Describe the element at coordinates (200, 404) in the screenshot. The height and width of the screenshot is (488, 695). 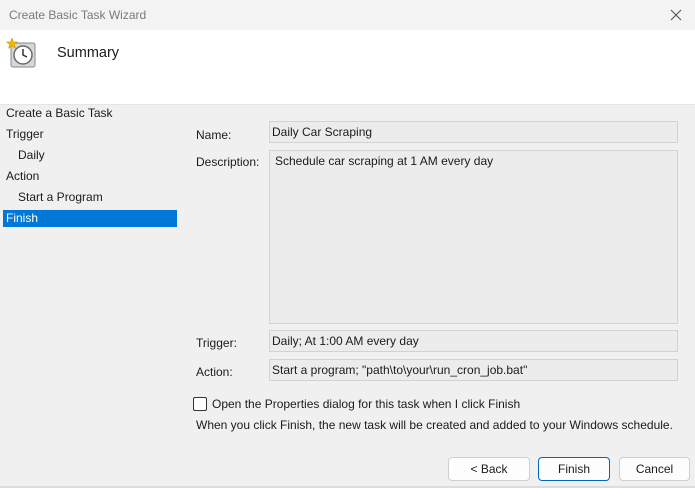
I see `open-properties-checkbox` at that location.